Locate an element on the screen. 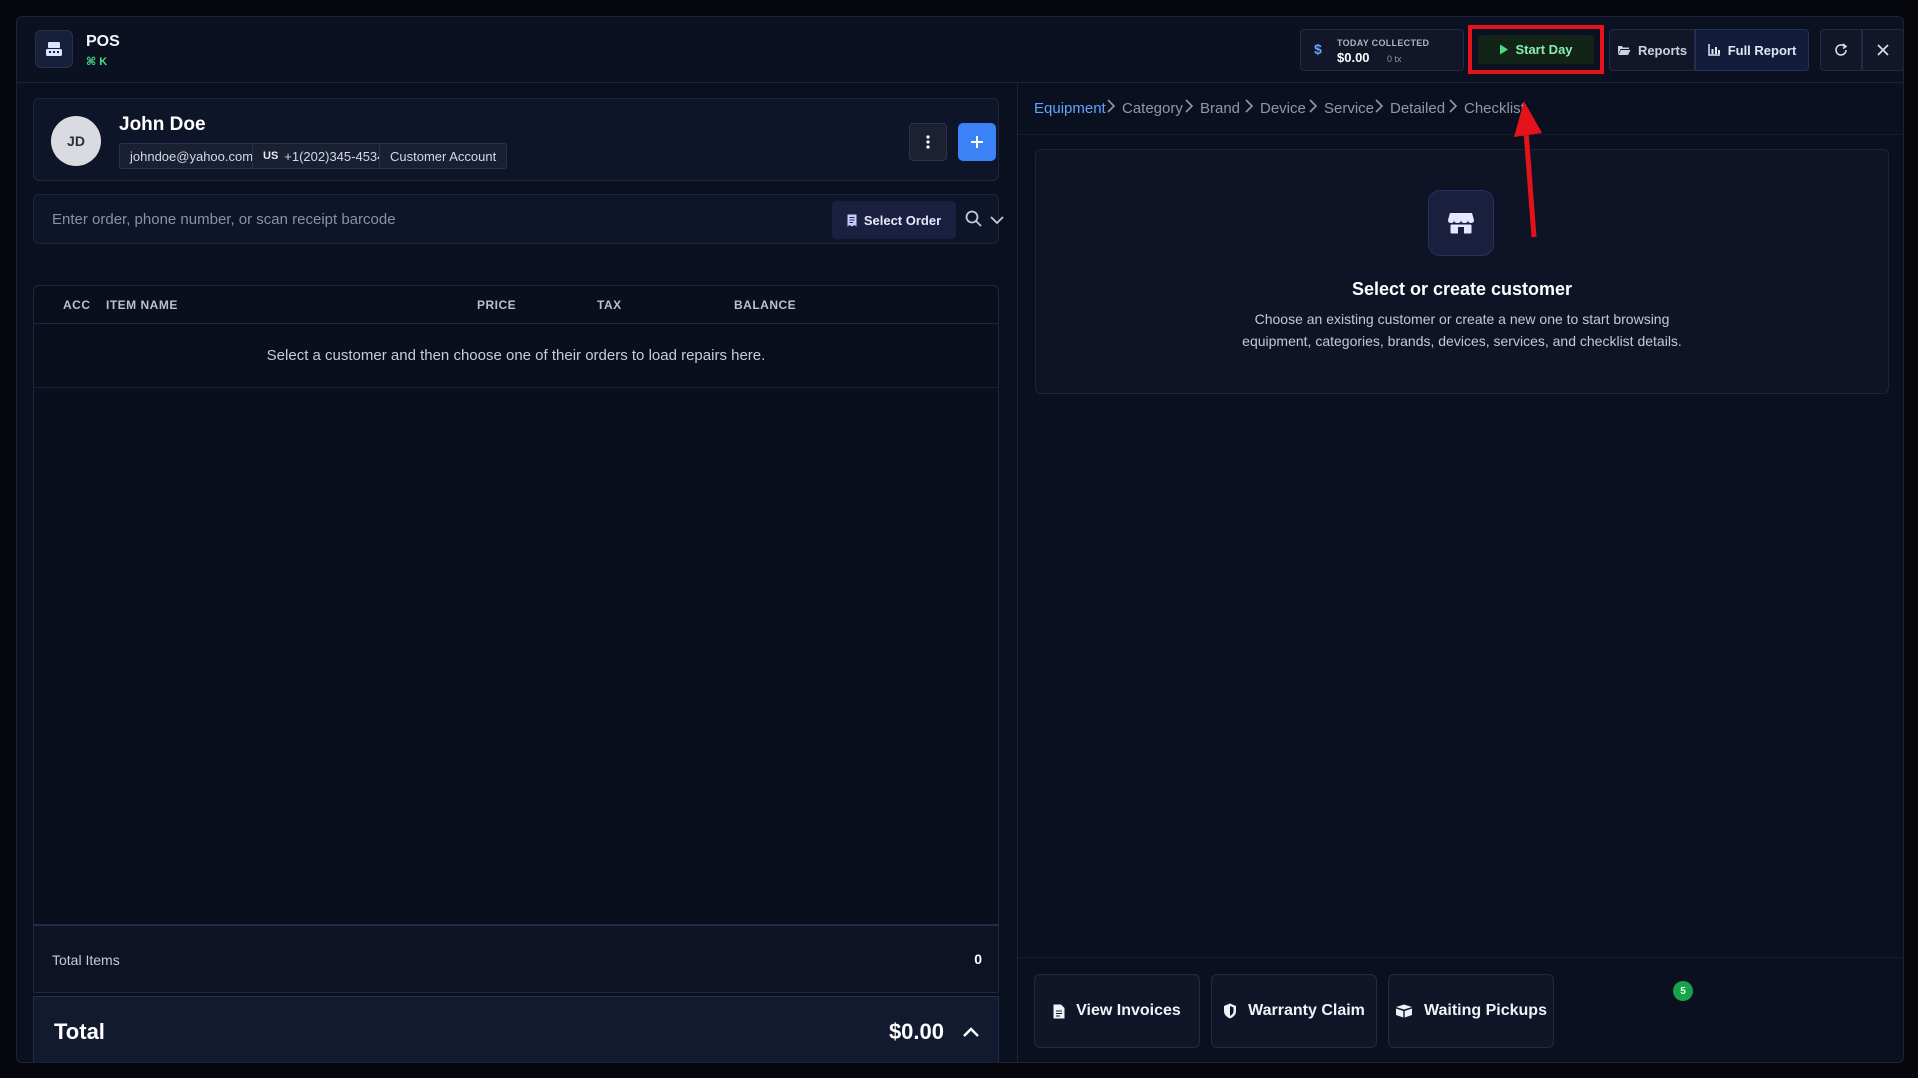 This screenshot has width=1918, height=1078. chevron-down-icon is located at coordinates (997, 220).